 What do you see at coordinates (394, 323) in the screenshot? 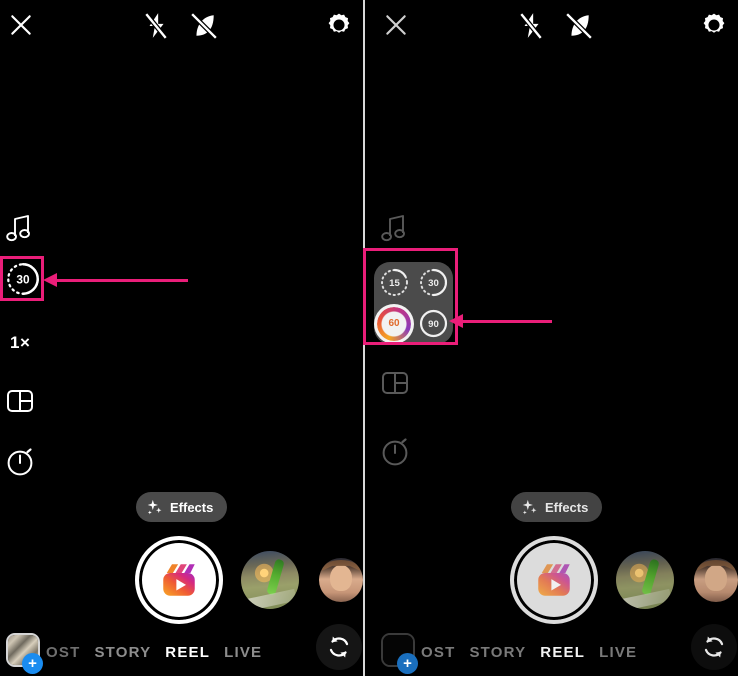
I see `duration-option-label: 60` at bounding box center [394, 323].